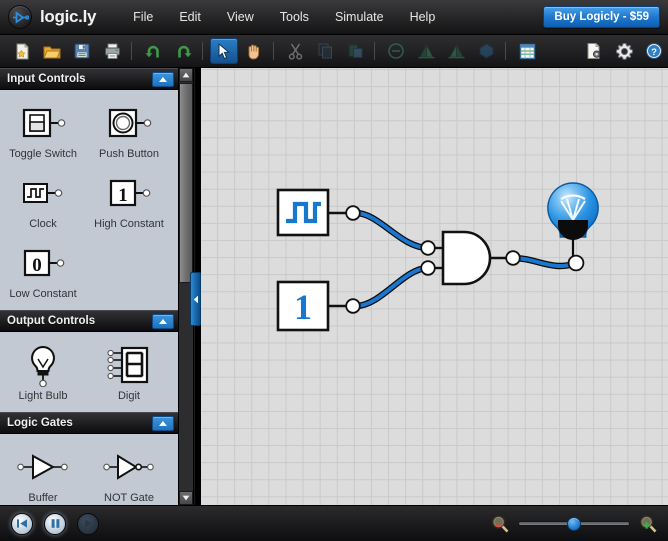  I want to click on circuit-diagram: 1, so click(437, 257).